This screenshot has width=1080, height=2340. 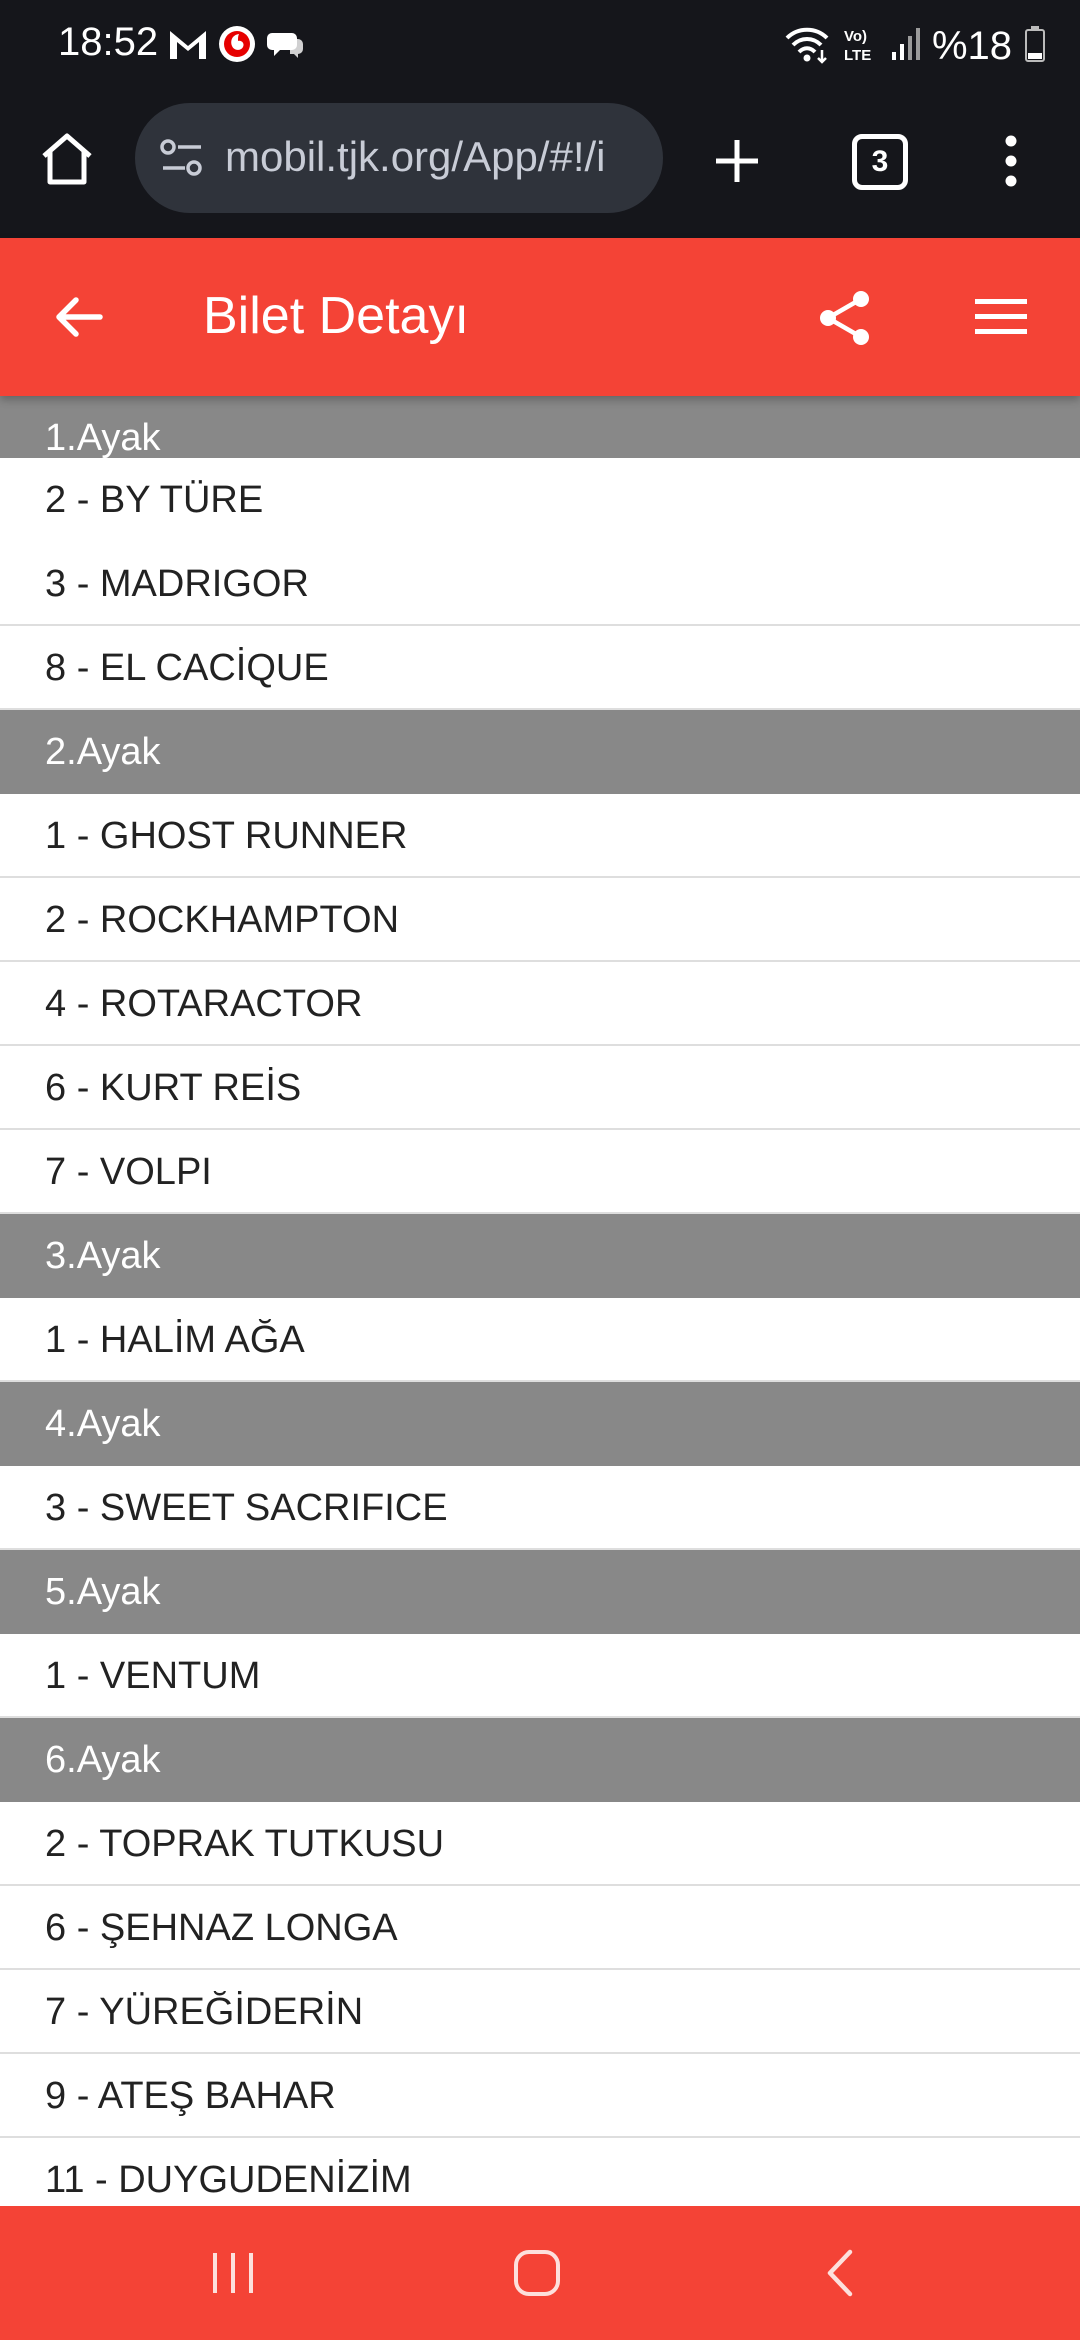 I want to click on horse-item: 1 - GHOST RUNNER, so click(x=540, y=836).